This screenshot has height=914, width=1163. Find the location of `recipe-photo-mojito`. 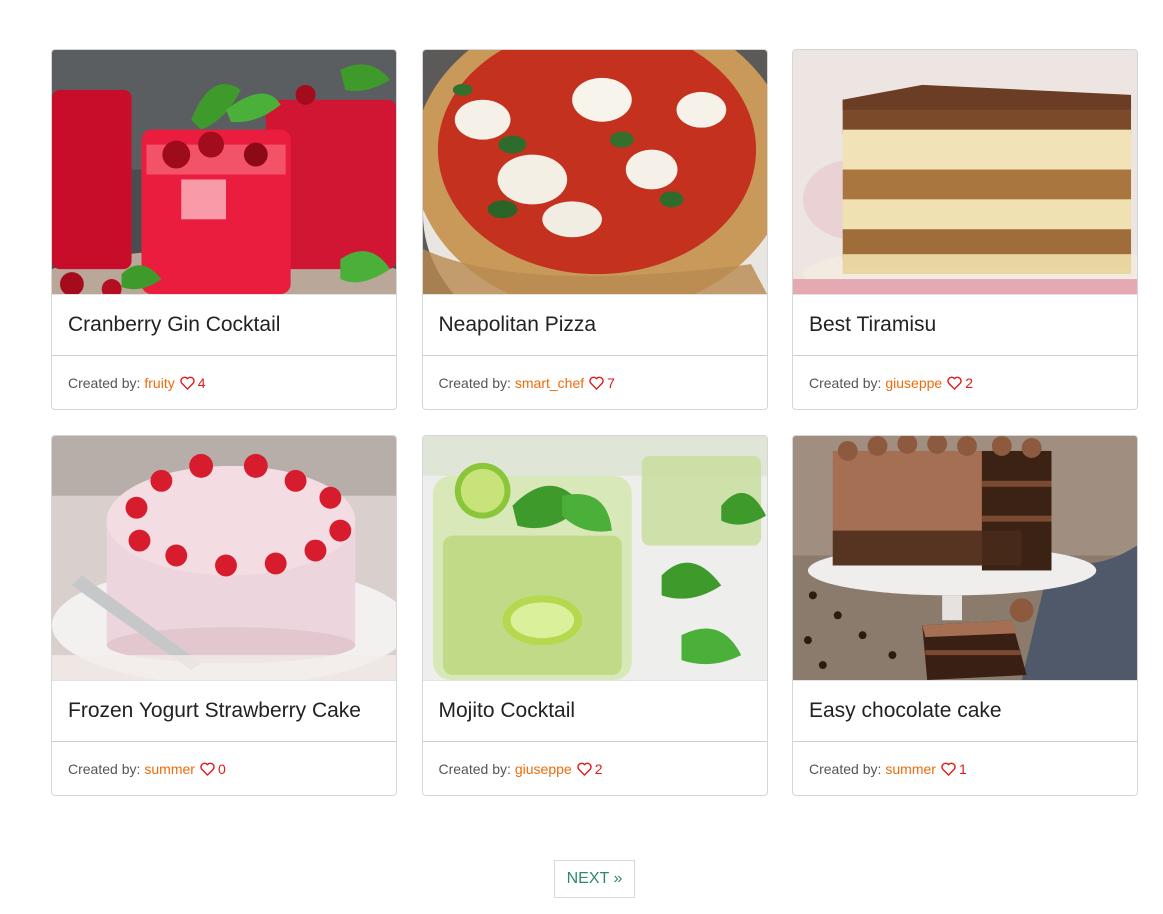

recipe-photo-mojito is located at coordinates (594, 558).